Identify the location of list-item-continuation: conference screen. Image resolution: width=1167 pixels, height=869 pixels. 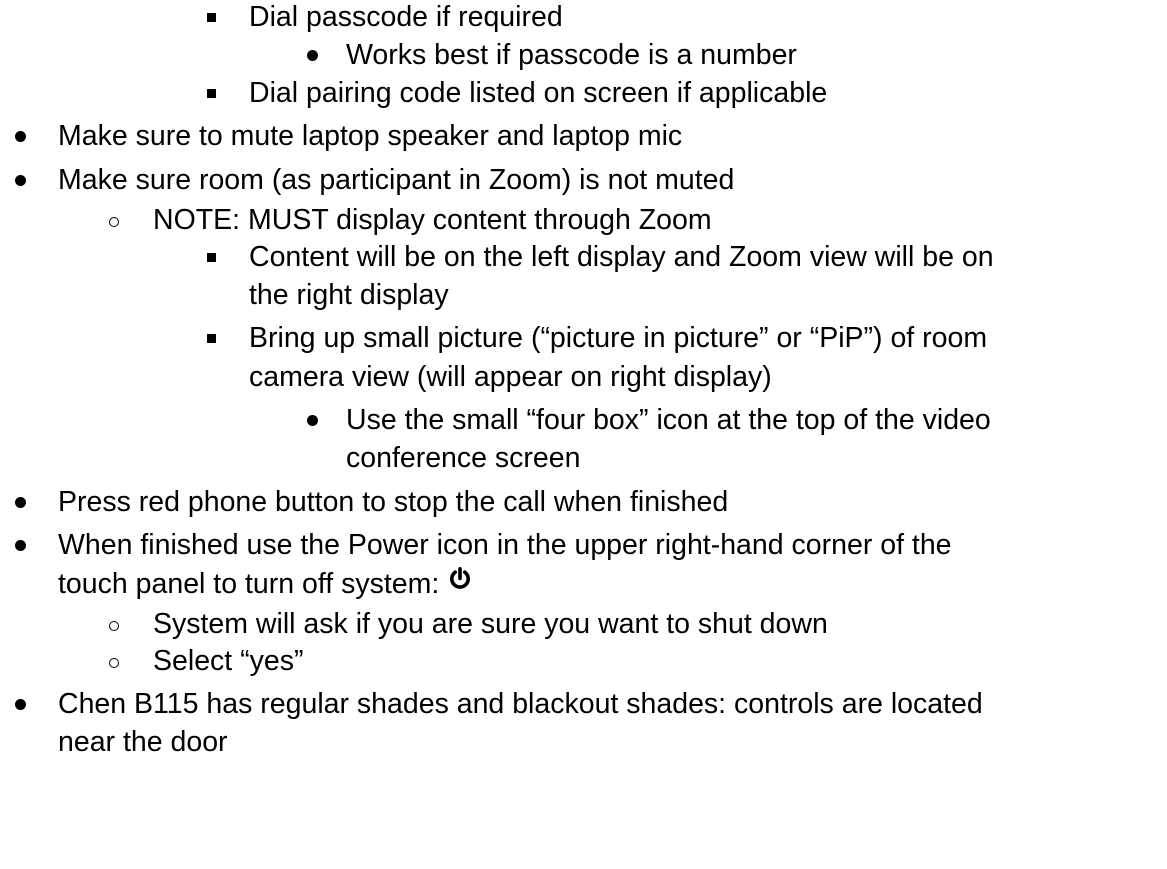
(583, 458).